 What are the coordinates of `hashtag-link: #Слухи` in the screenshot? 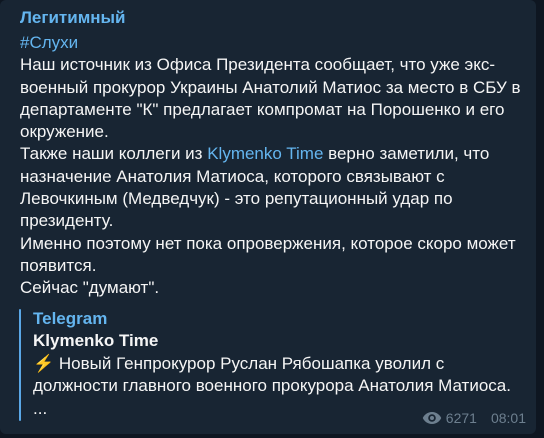 It's located at (272, 43).